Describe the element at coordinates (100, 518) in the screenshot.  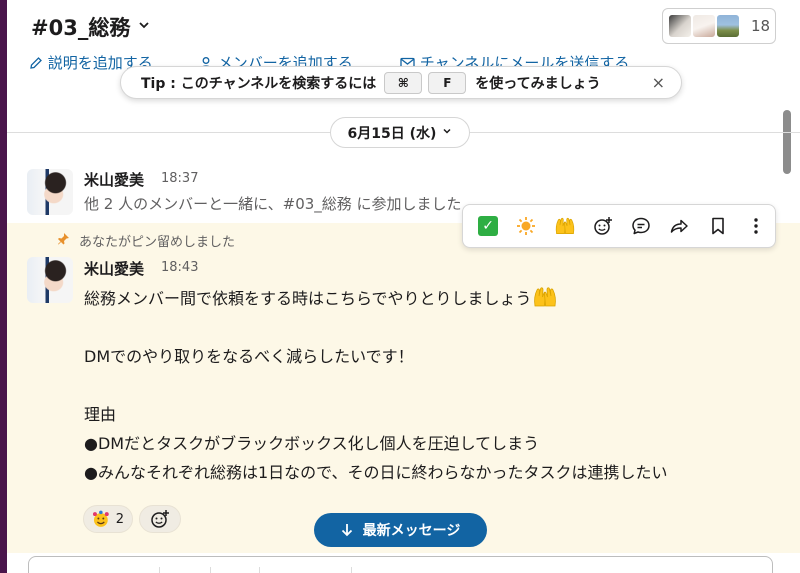
I see `smiling-face-with-hearts-icon` at that location.